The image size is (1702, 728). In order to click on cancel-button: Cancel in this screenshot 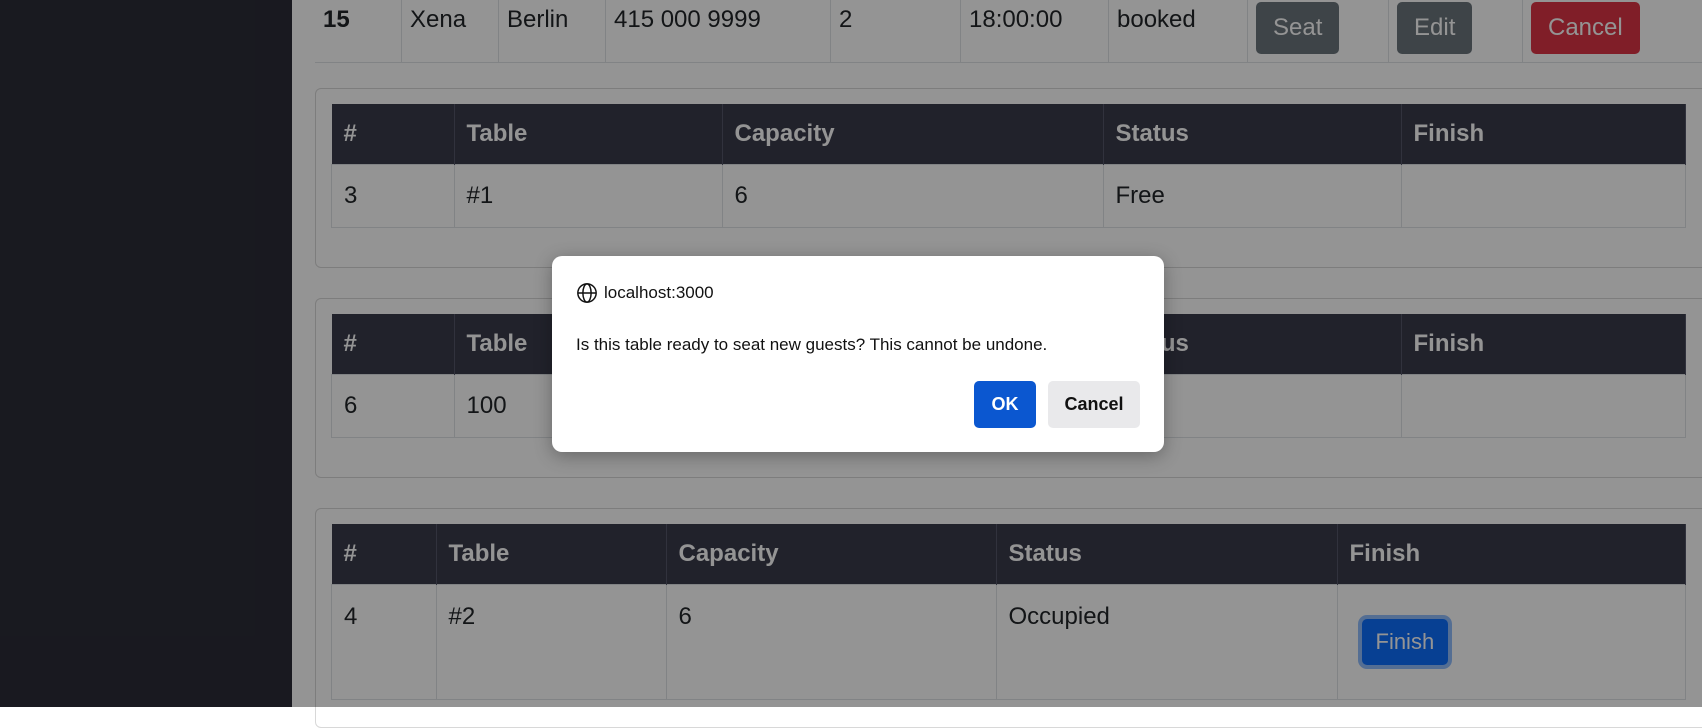, I will do `click(1094, 404)`.